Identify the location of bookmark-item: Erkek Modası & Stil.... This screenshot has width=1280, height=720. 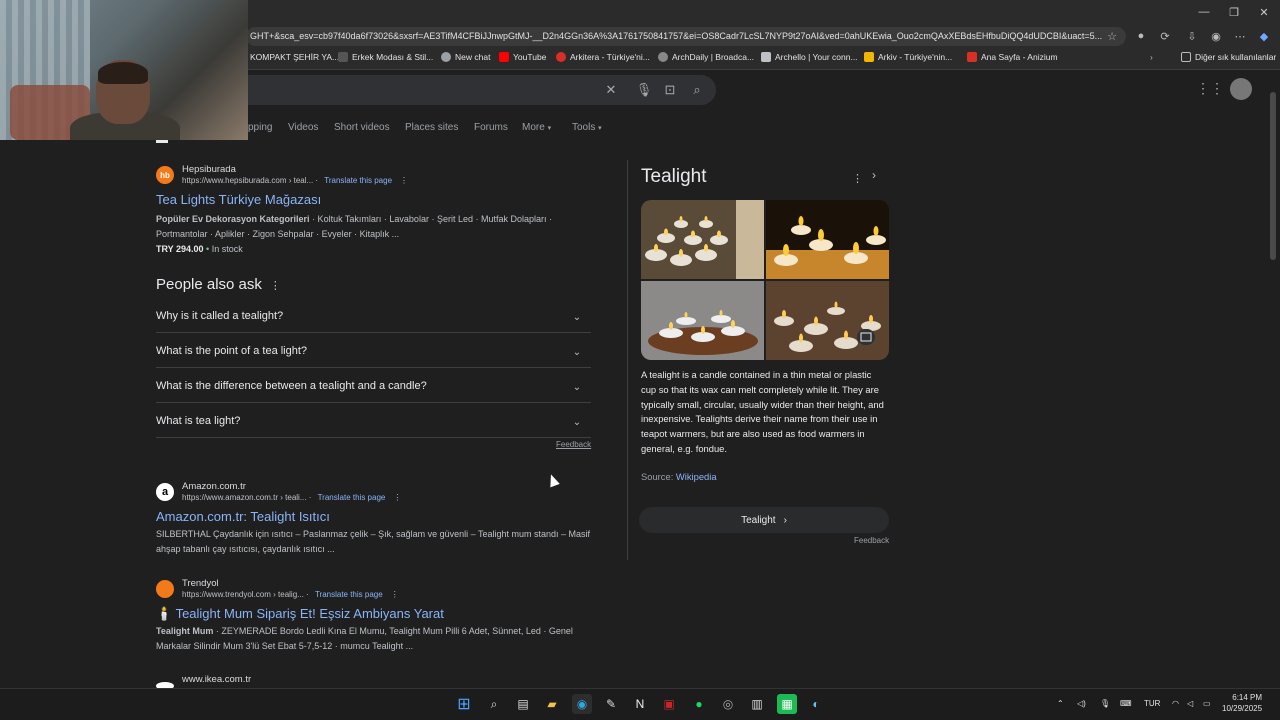
(385, 57).